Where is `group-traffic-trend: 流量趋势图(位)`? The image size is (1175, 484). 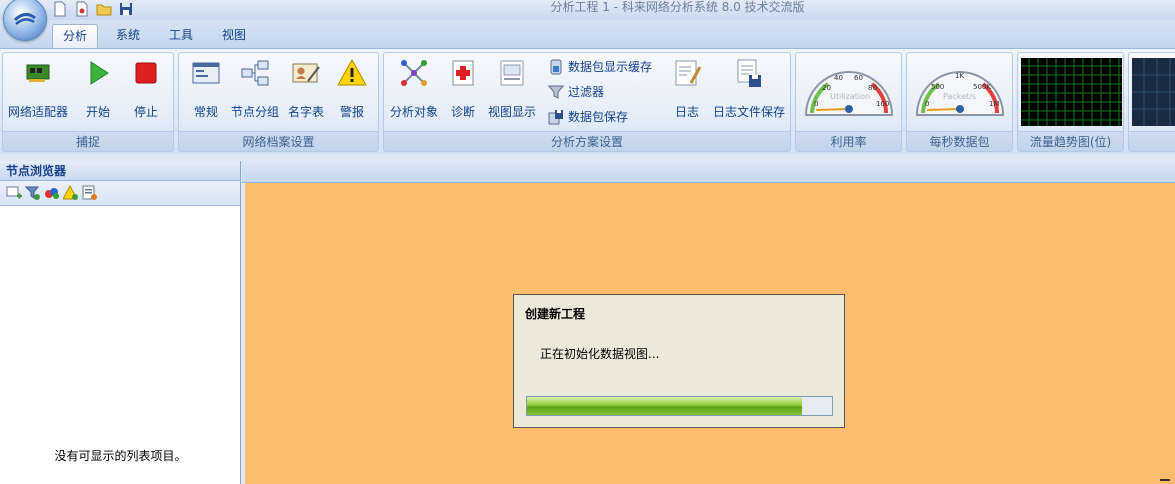 group-traffic-trend: 流量趋势图(位) is located at coordinates (1070, 102).